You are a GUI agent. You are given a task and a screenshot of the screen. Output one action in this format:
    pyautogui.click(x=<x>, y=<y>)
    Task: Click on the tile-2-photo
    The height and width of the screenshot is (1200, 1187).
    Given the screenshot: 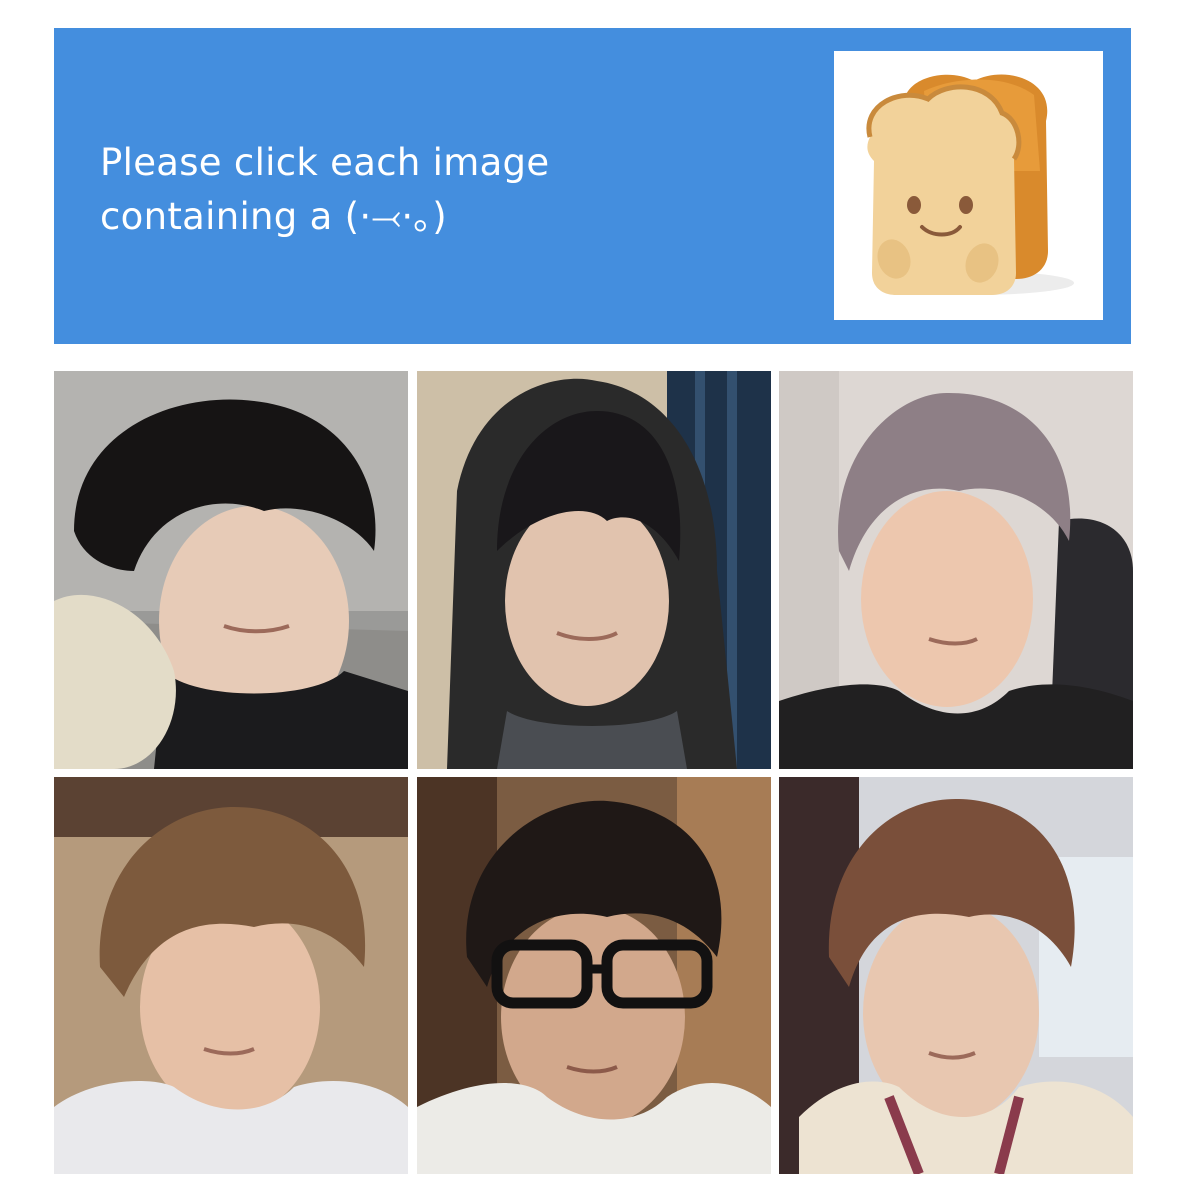 What is the action you would take?
    pyautogui.click(x=594, y=570)
    